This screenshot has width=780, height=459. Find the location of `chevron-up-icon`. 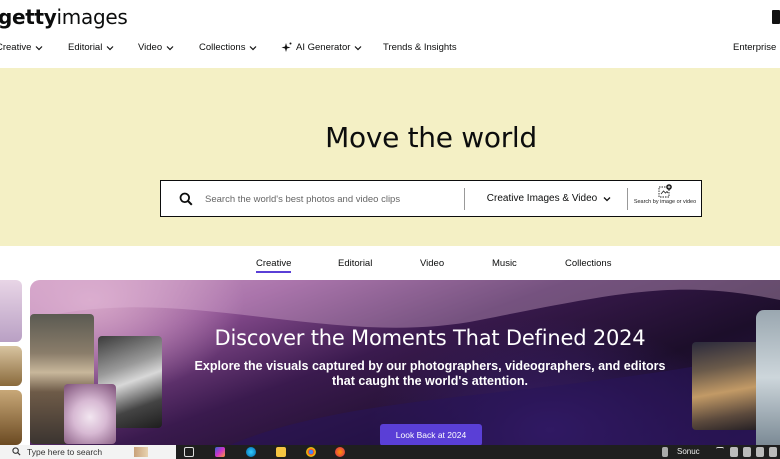

chevron-up-icon is located at coordinates (720, 452).